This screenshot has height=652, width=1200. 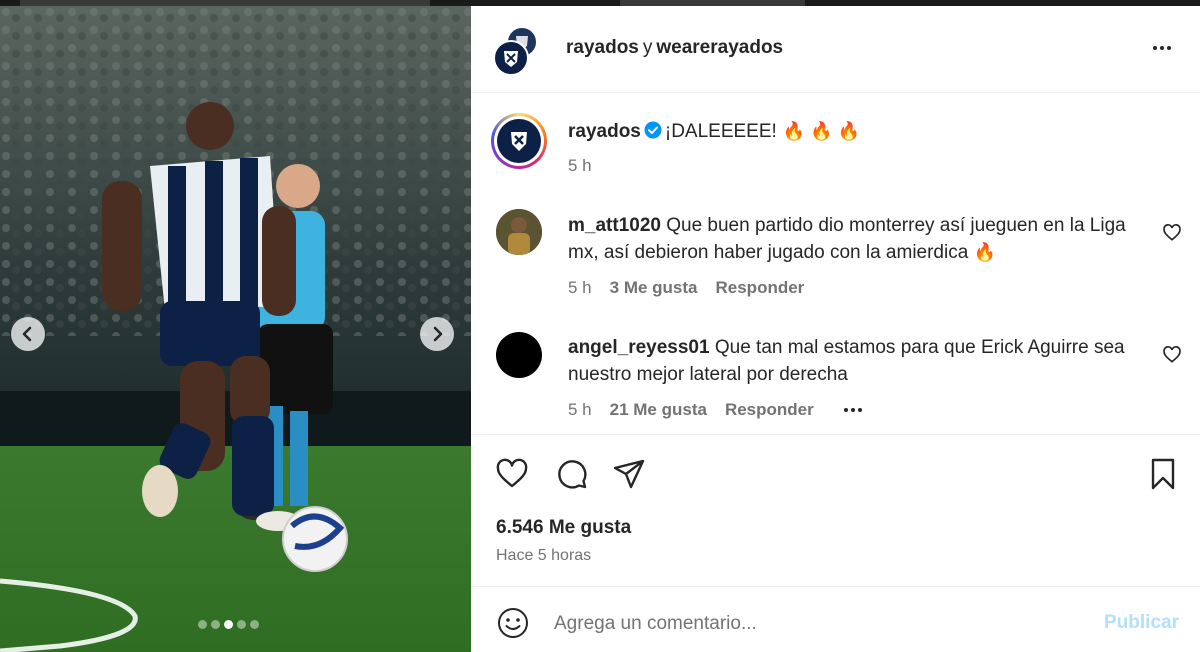 I want to click on send-icon, so click(x=629, y=474).